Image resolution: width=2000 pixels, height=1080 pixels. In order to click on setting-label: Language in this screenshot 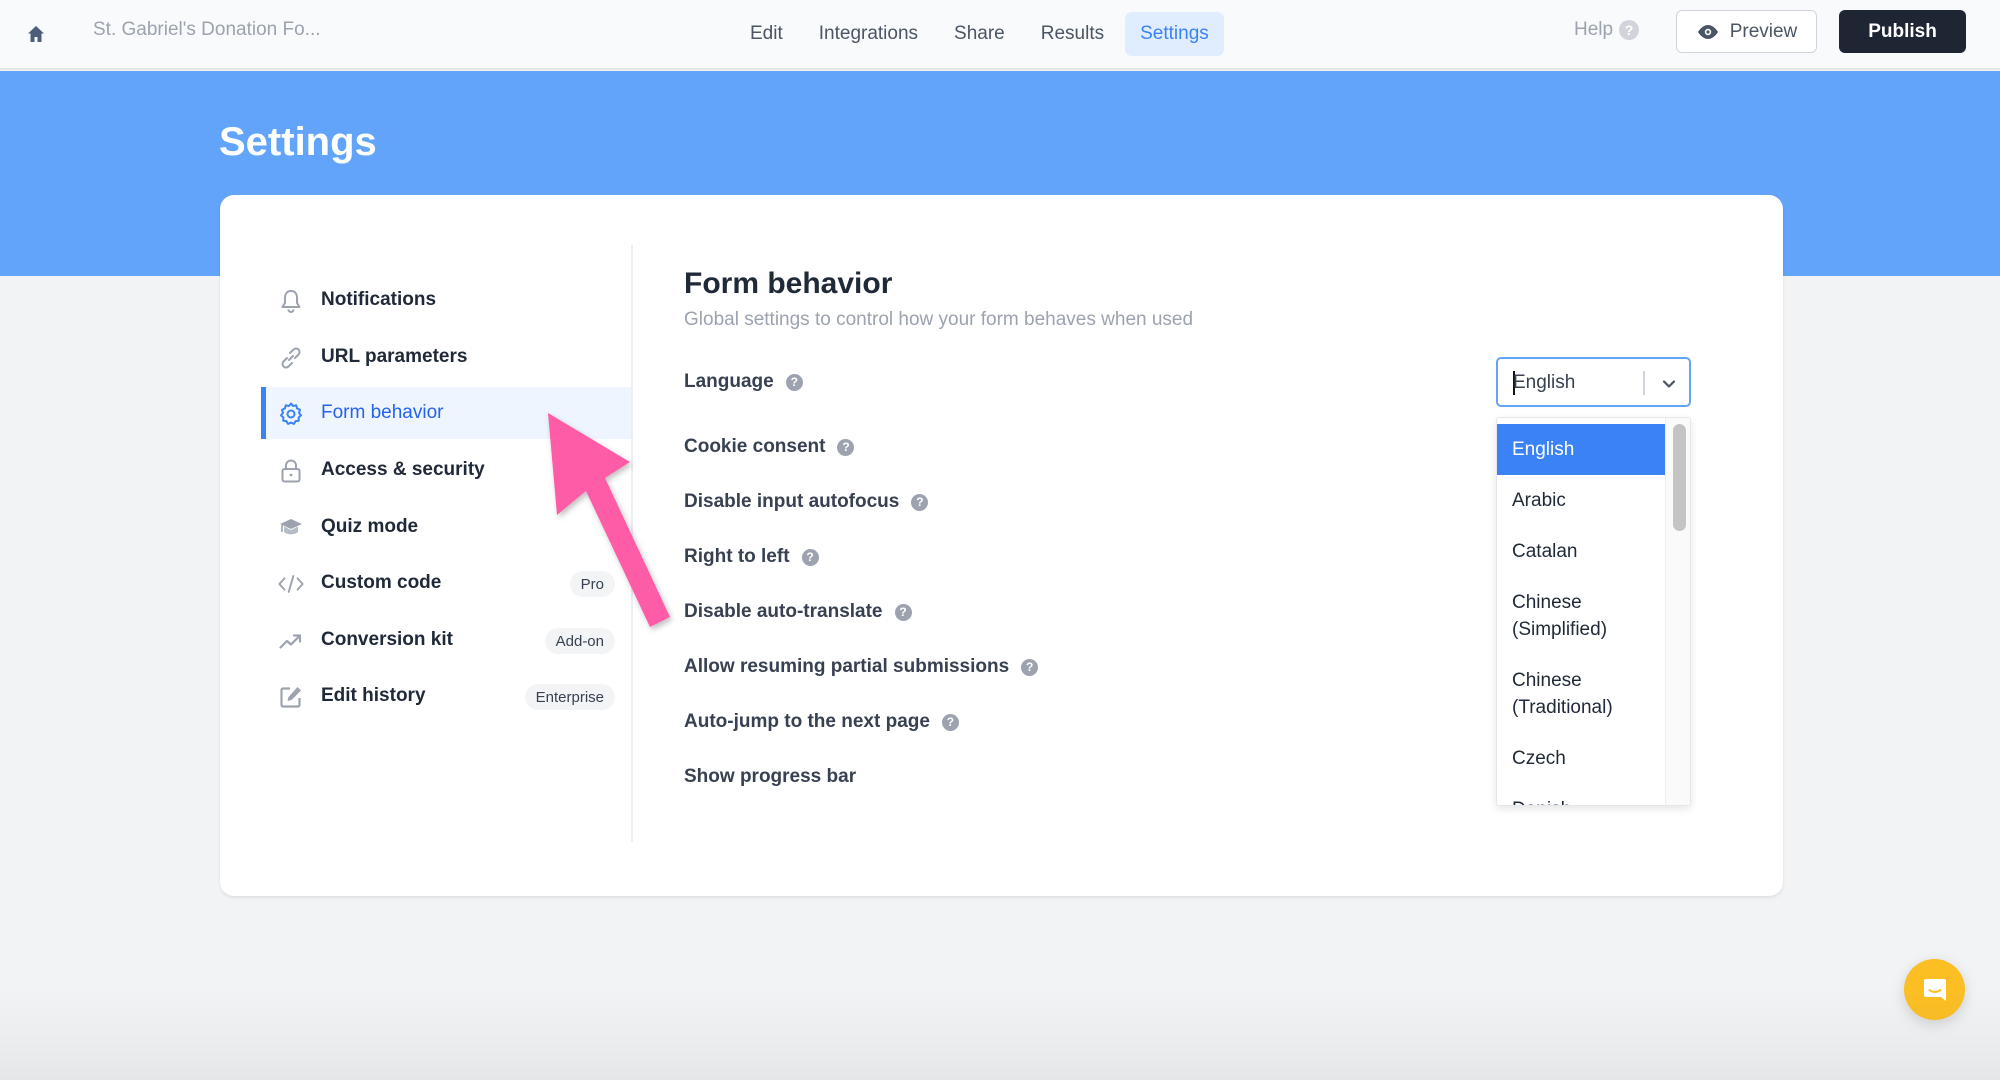, I will do `click(729, 381)`.